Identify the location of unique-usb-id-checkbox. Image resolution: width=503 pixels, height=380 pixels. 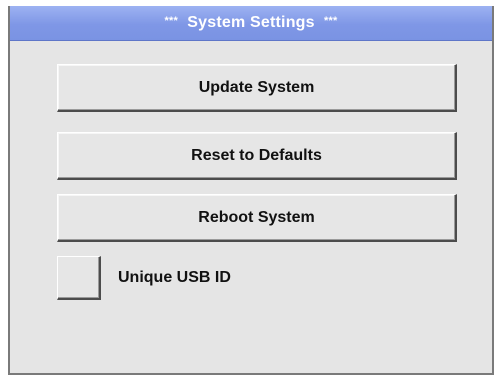
(79, 278).